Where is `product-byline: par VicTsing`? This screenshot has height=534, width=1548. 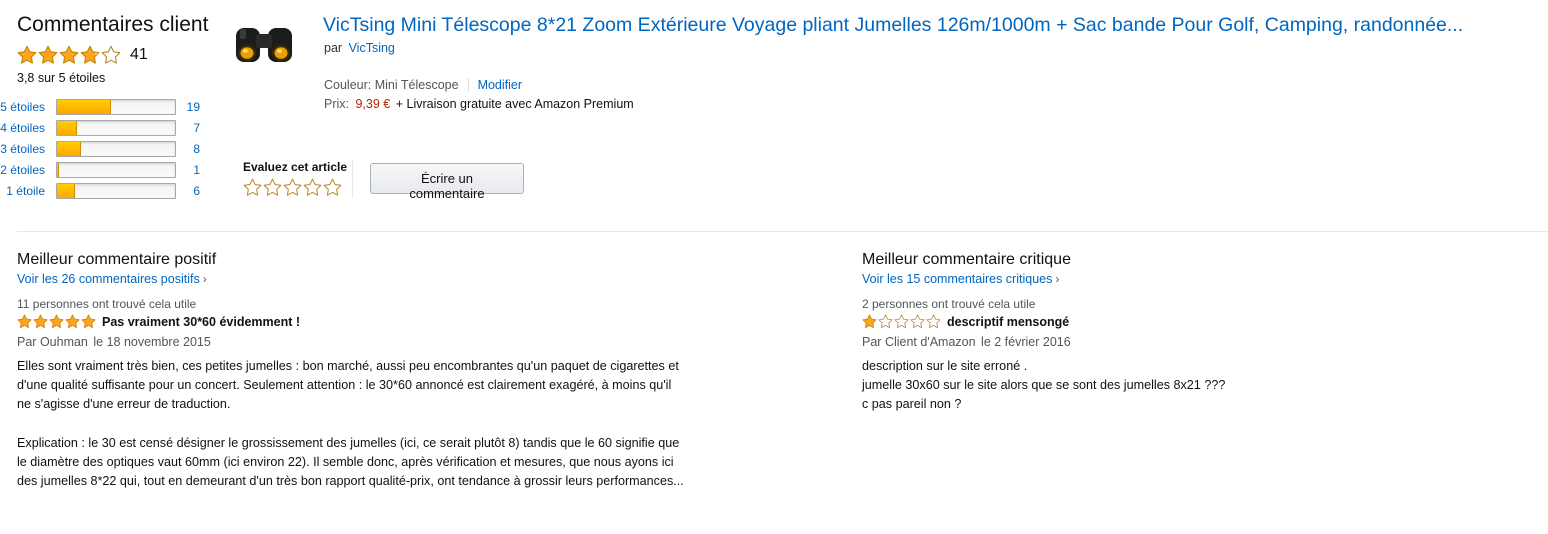
product-byline: par VicTsing is located at coordinates (359, 48).